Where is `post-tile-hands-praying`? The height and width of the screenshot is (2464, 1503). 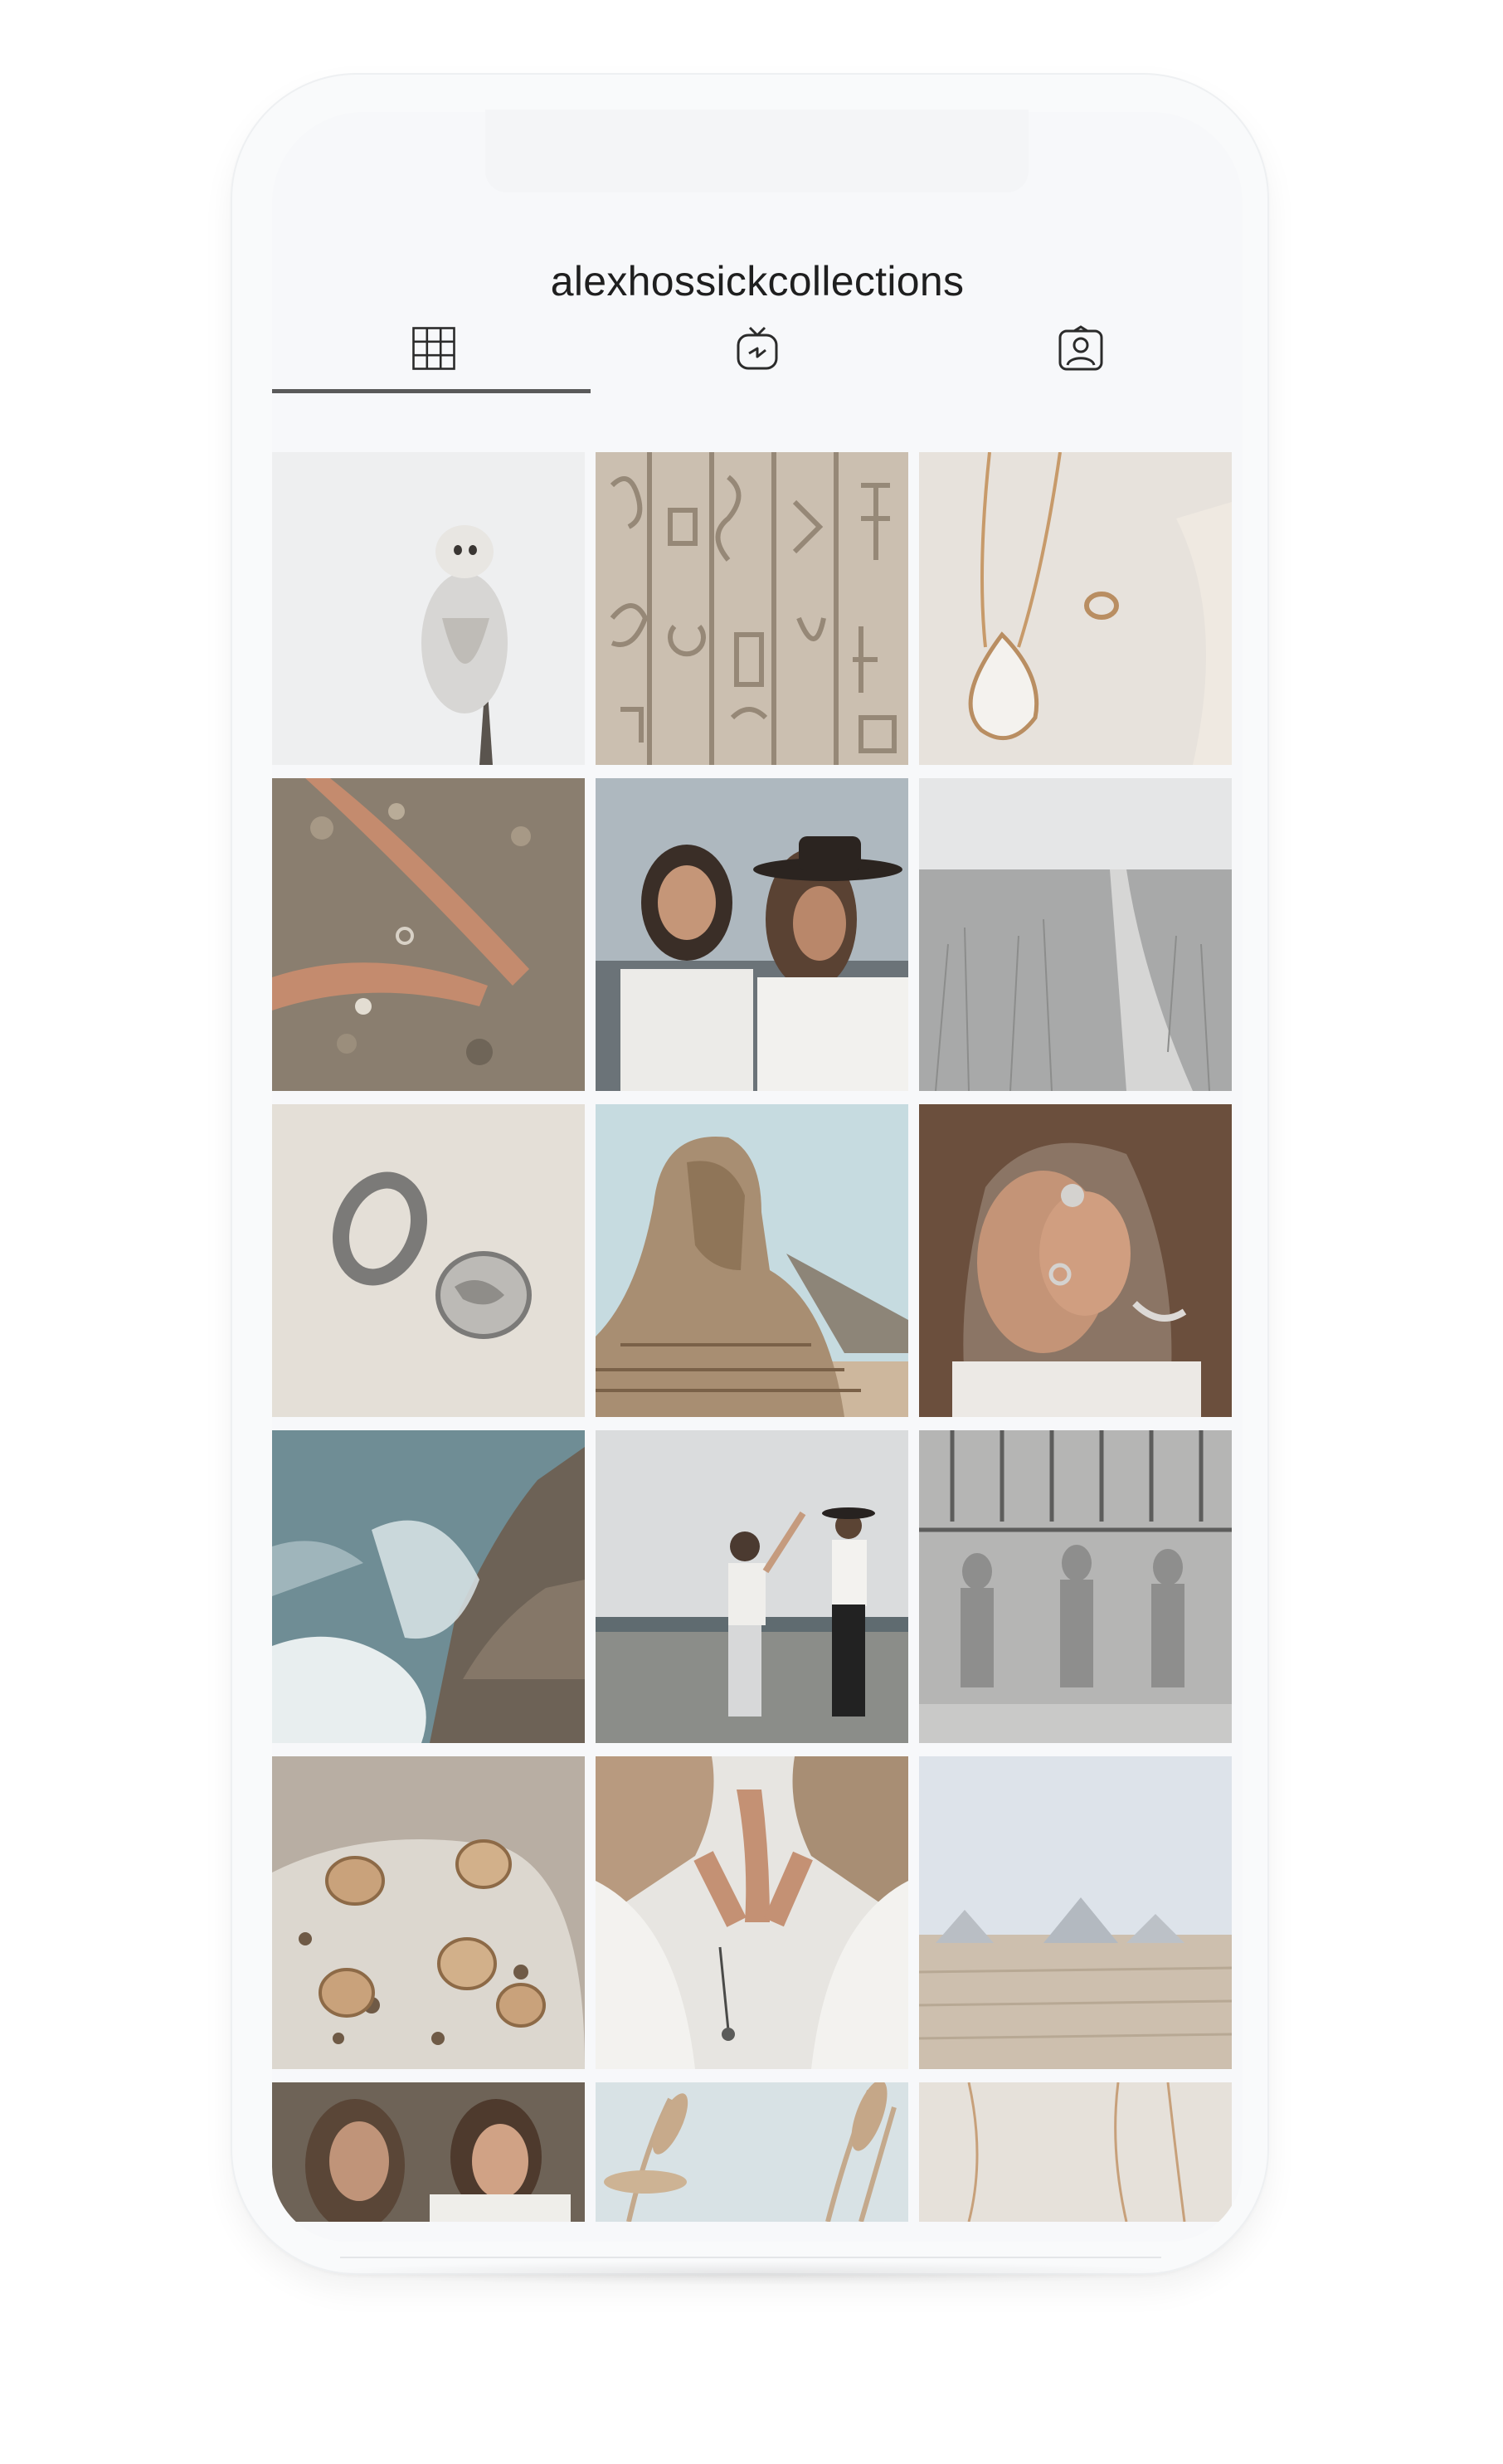 post-tile-hands-praying is located at coordinates (752, 1912).